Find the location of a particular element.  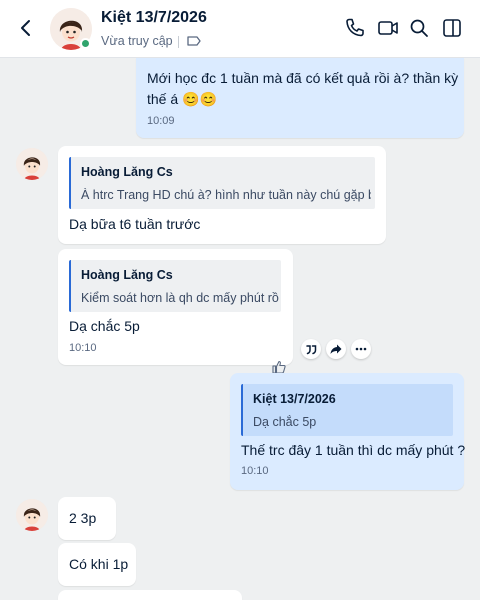

quoted-sender-name: Kiệt 13/7/2026 is located at coordinates (294, 399).